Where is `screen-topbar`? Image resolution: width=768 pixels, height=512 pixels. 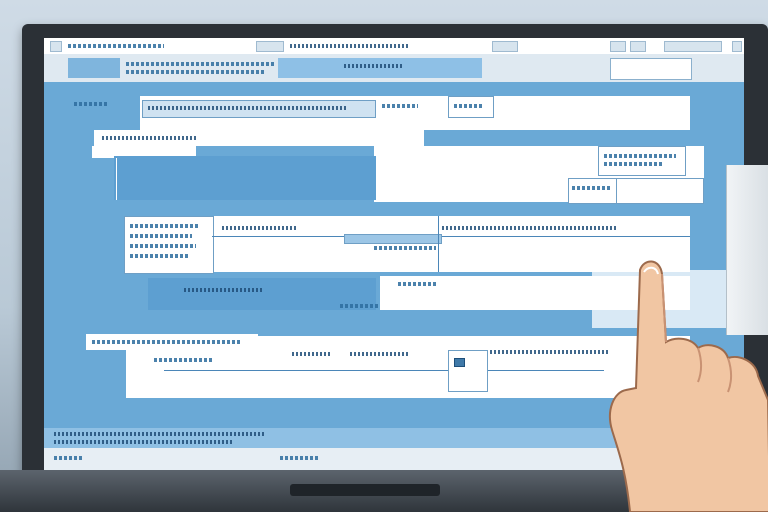 screen-topbar is located at coordinates (394, 46).